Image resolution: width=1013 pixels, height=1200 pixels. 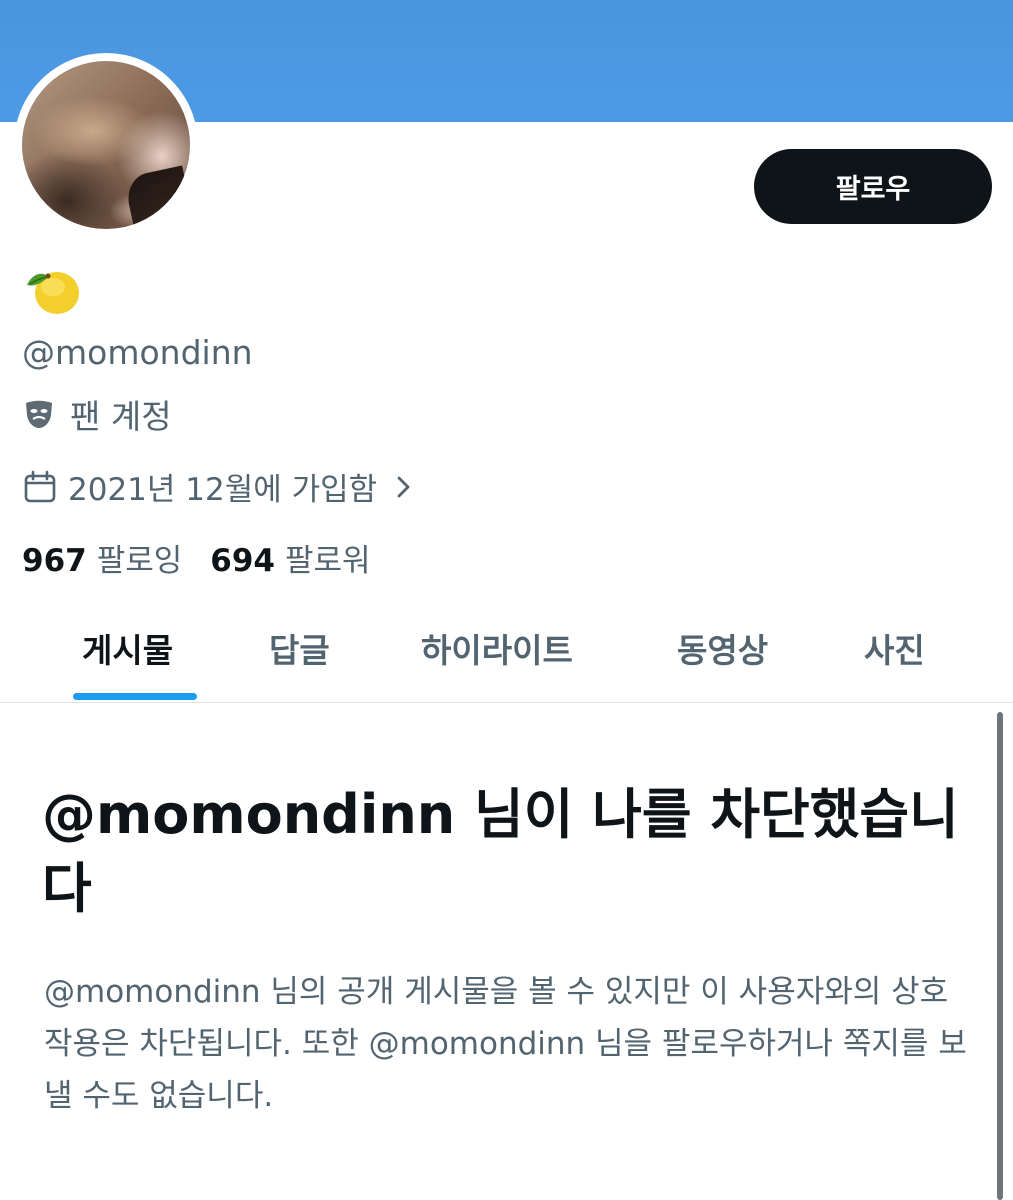 I want to click on blocked-title: @momondinn 님이 나를 차단했습니다, so click(x=500, y=851).